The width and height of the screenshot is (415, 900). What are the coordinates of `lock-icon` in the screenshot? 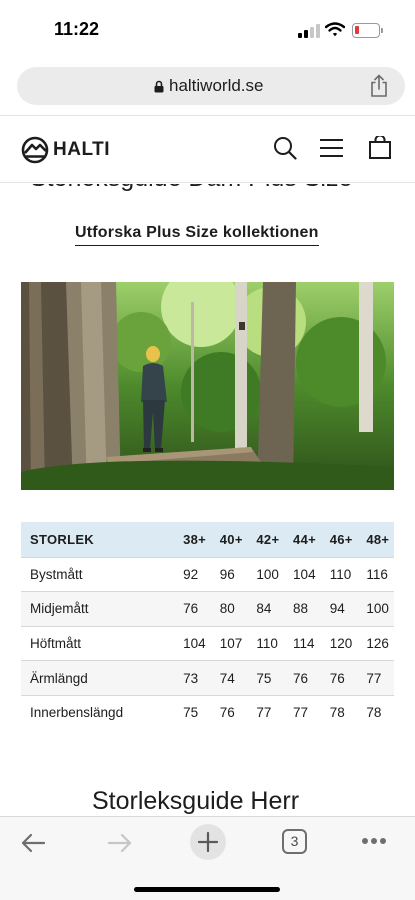 It's located at (159, 86).